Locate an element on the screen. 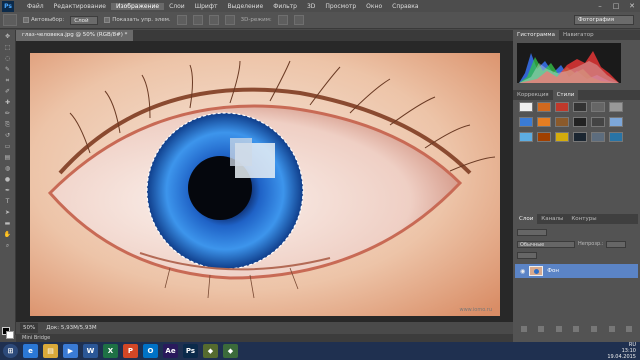 The width and height of the screenshot is (640, 360). hand-tool-icon: ✋ is located at coordinates (8, 235).